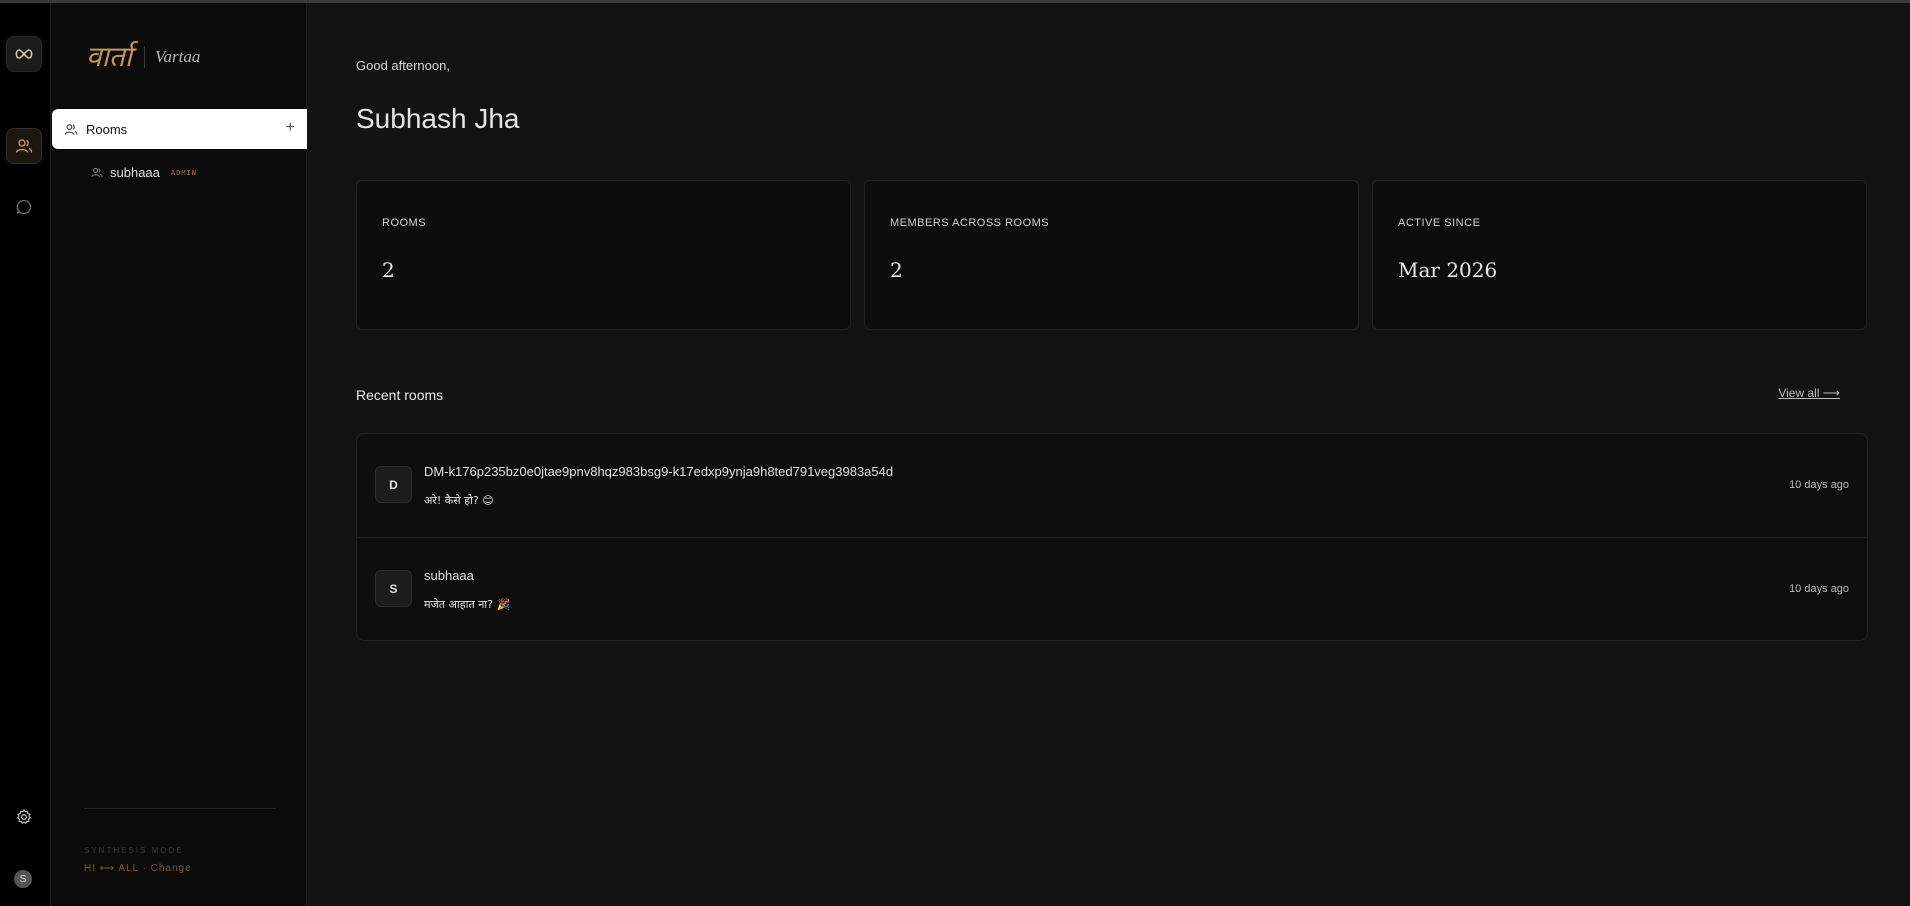 The image size is (1910, 906). What do you see at coordinates (467, 604) in the screenshot?
I see `room-last-message: मजेत आहात ना? 🎉` at bounding box center [467, 604].